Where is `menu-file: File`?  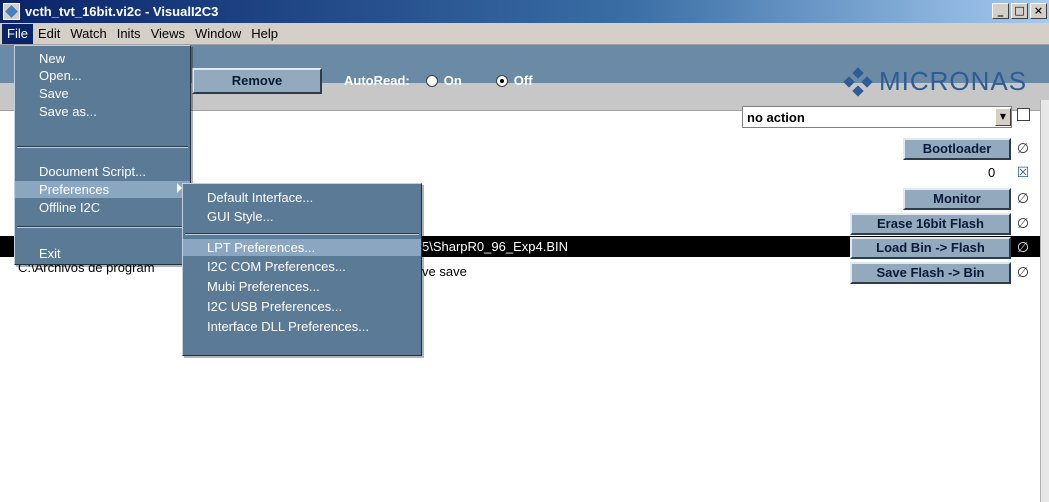
menu-file: File is located at coordinates (17, 33).